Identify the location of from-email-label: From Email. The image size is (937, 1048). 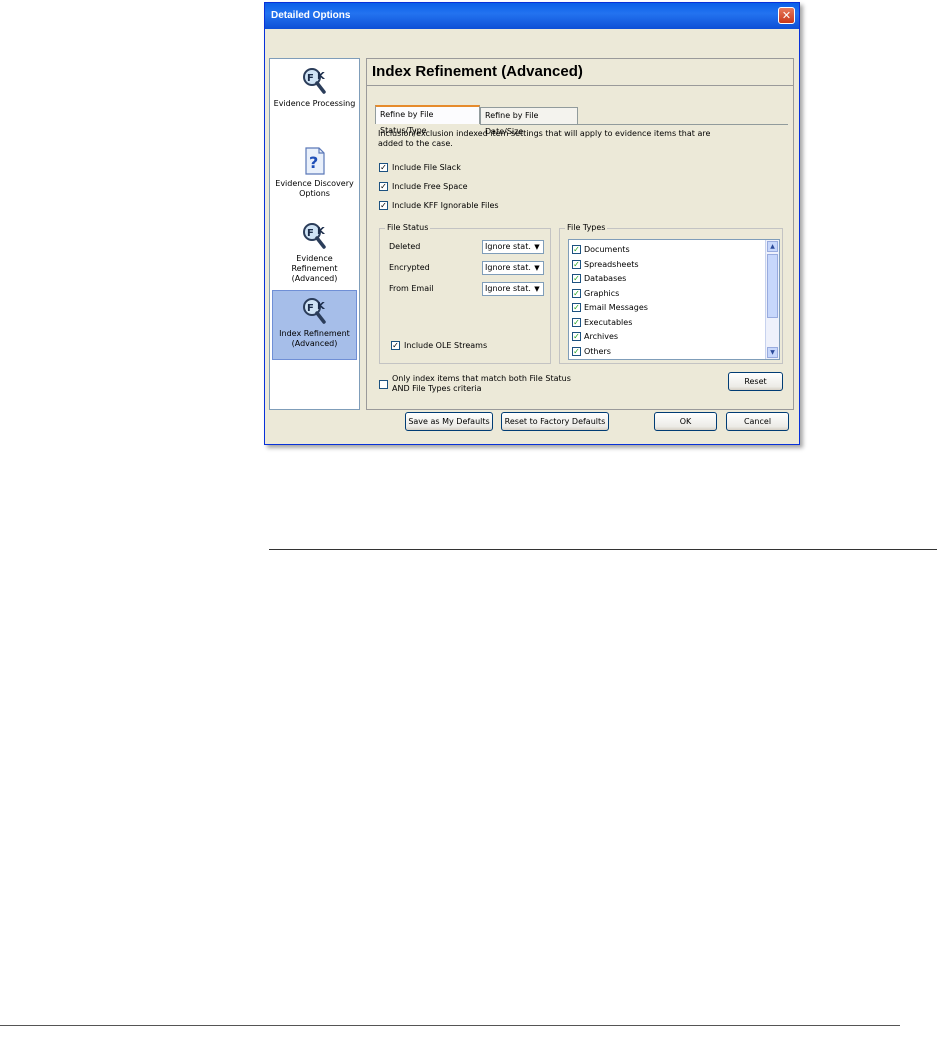
(411, 288).